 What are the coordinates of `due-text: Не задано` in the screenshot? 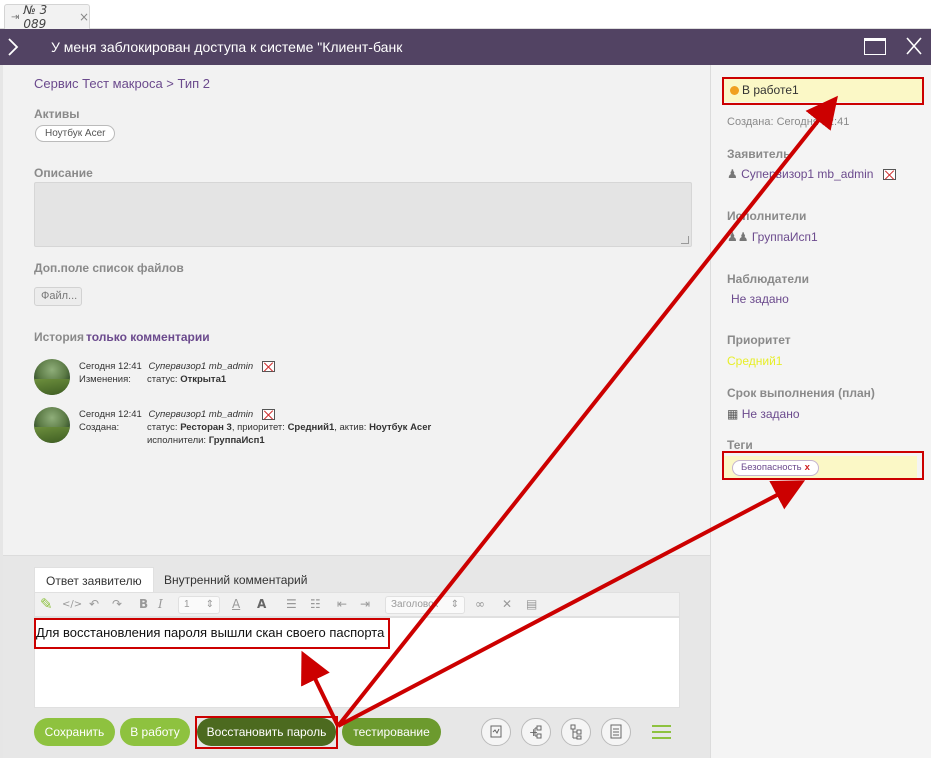 It's located at (770, 414).